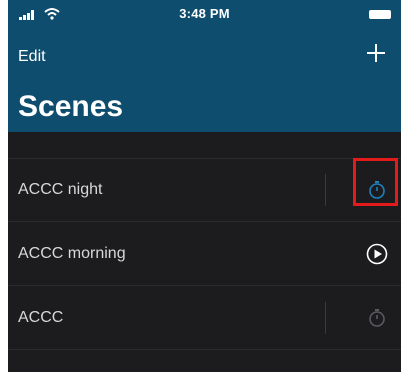 Image resolution: width=401 pixels, height=372 pixels. I want to click on play-circle-icon, so click(377, 254).